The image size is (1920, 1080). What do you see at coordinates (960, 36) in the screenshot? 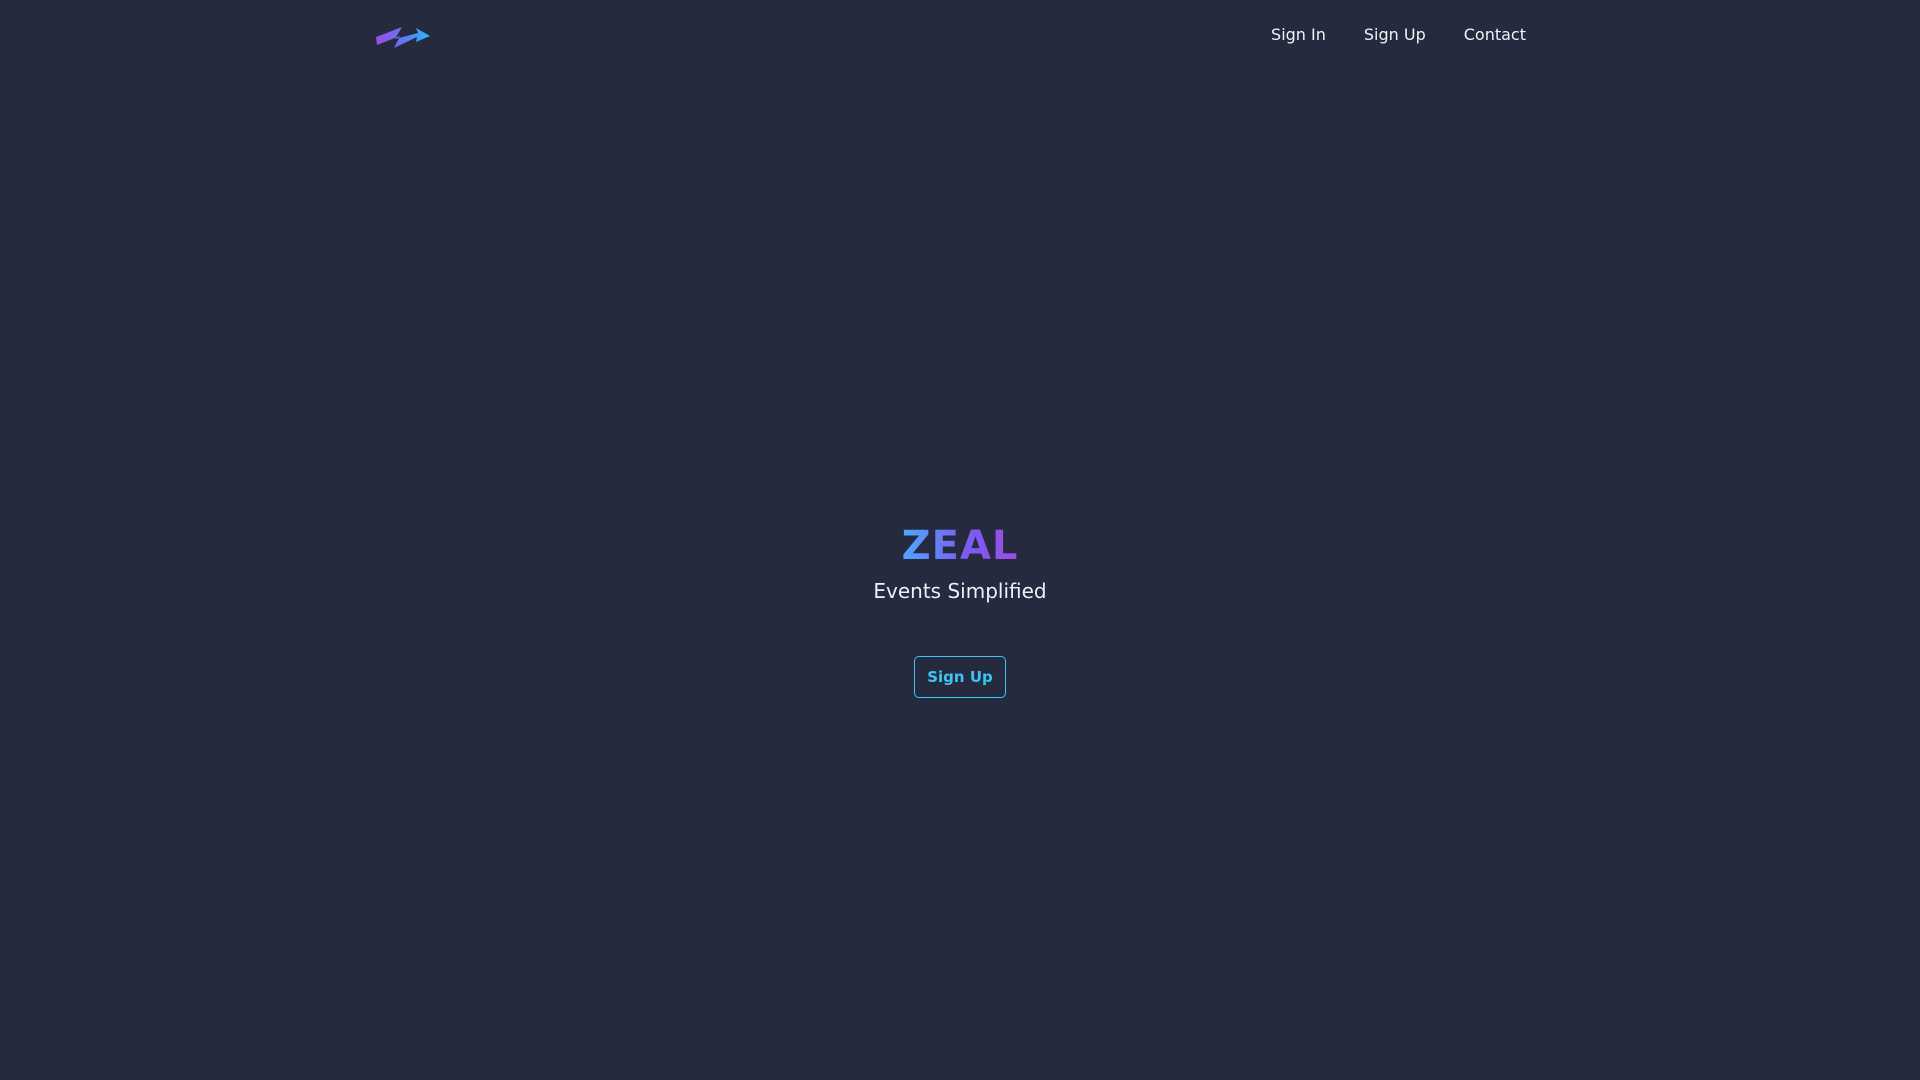
I see `top-navbar: Sign In Sign Up Contact` at bounding box center [960, 36].